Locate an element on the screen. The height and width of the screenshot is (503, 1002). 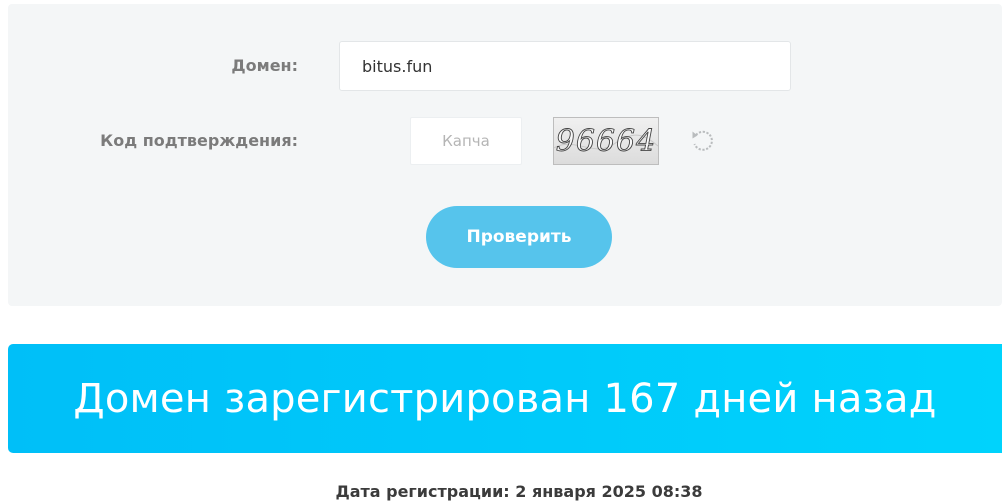
captcha-input is located at coordinates (466, 141).